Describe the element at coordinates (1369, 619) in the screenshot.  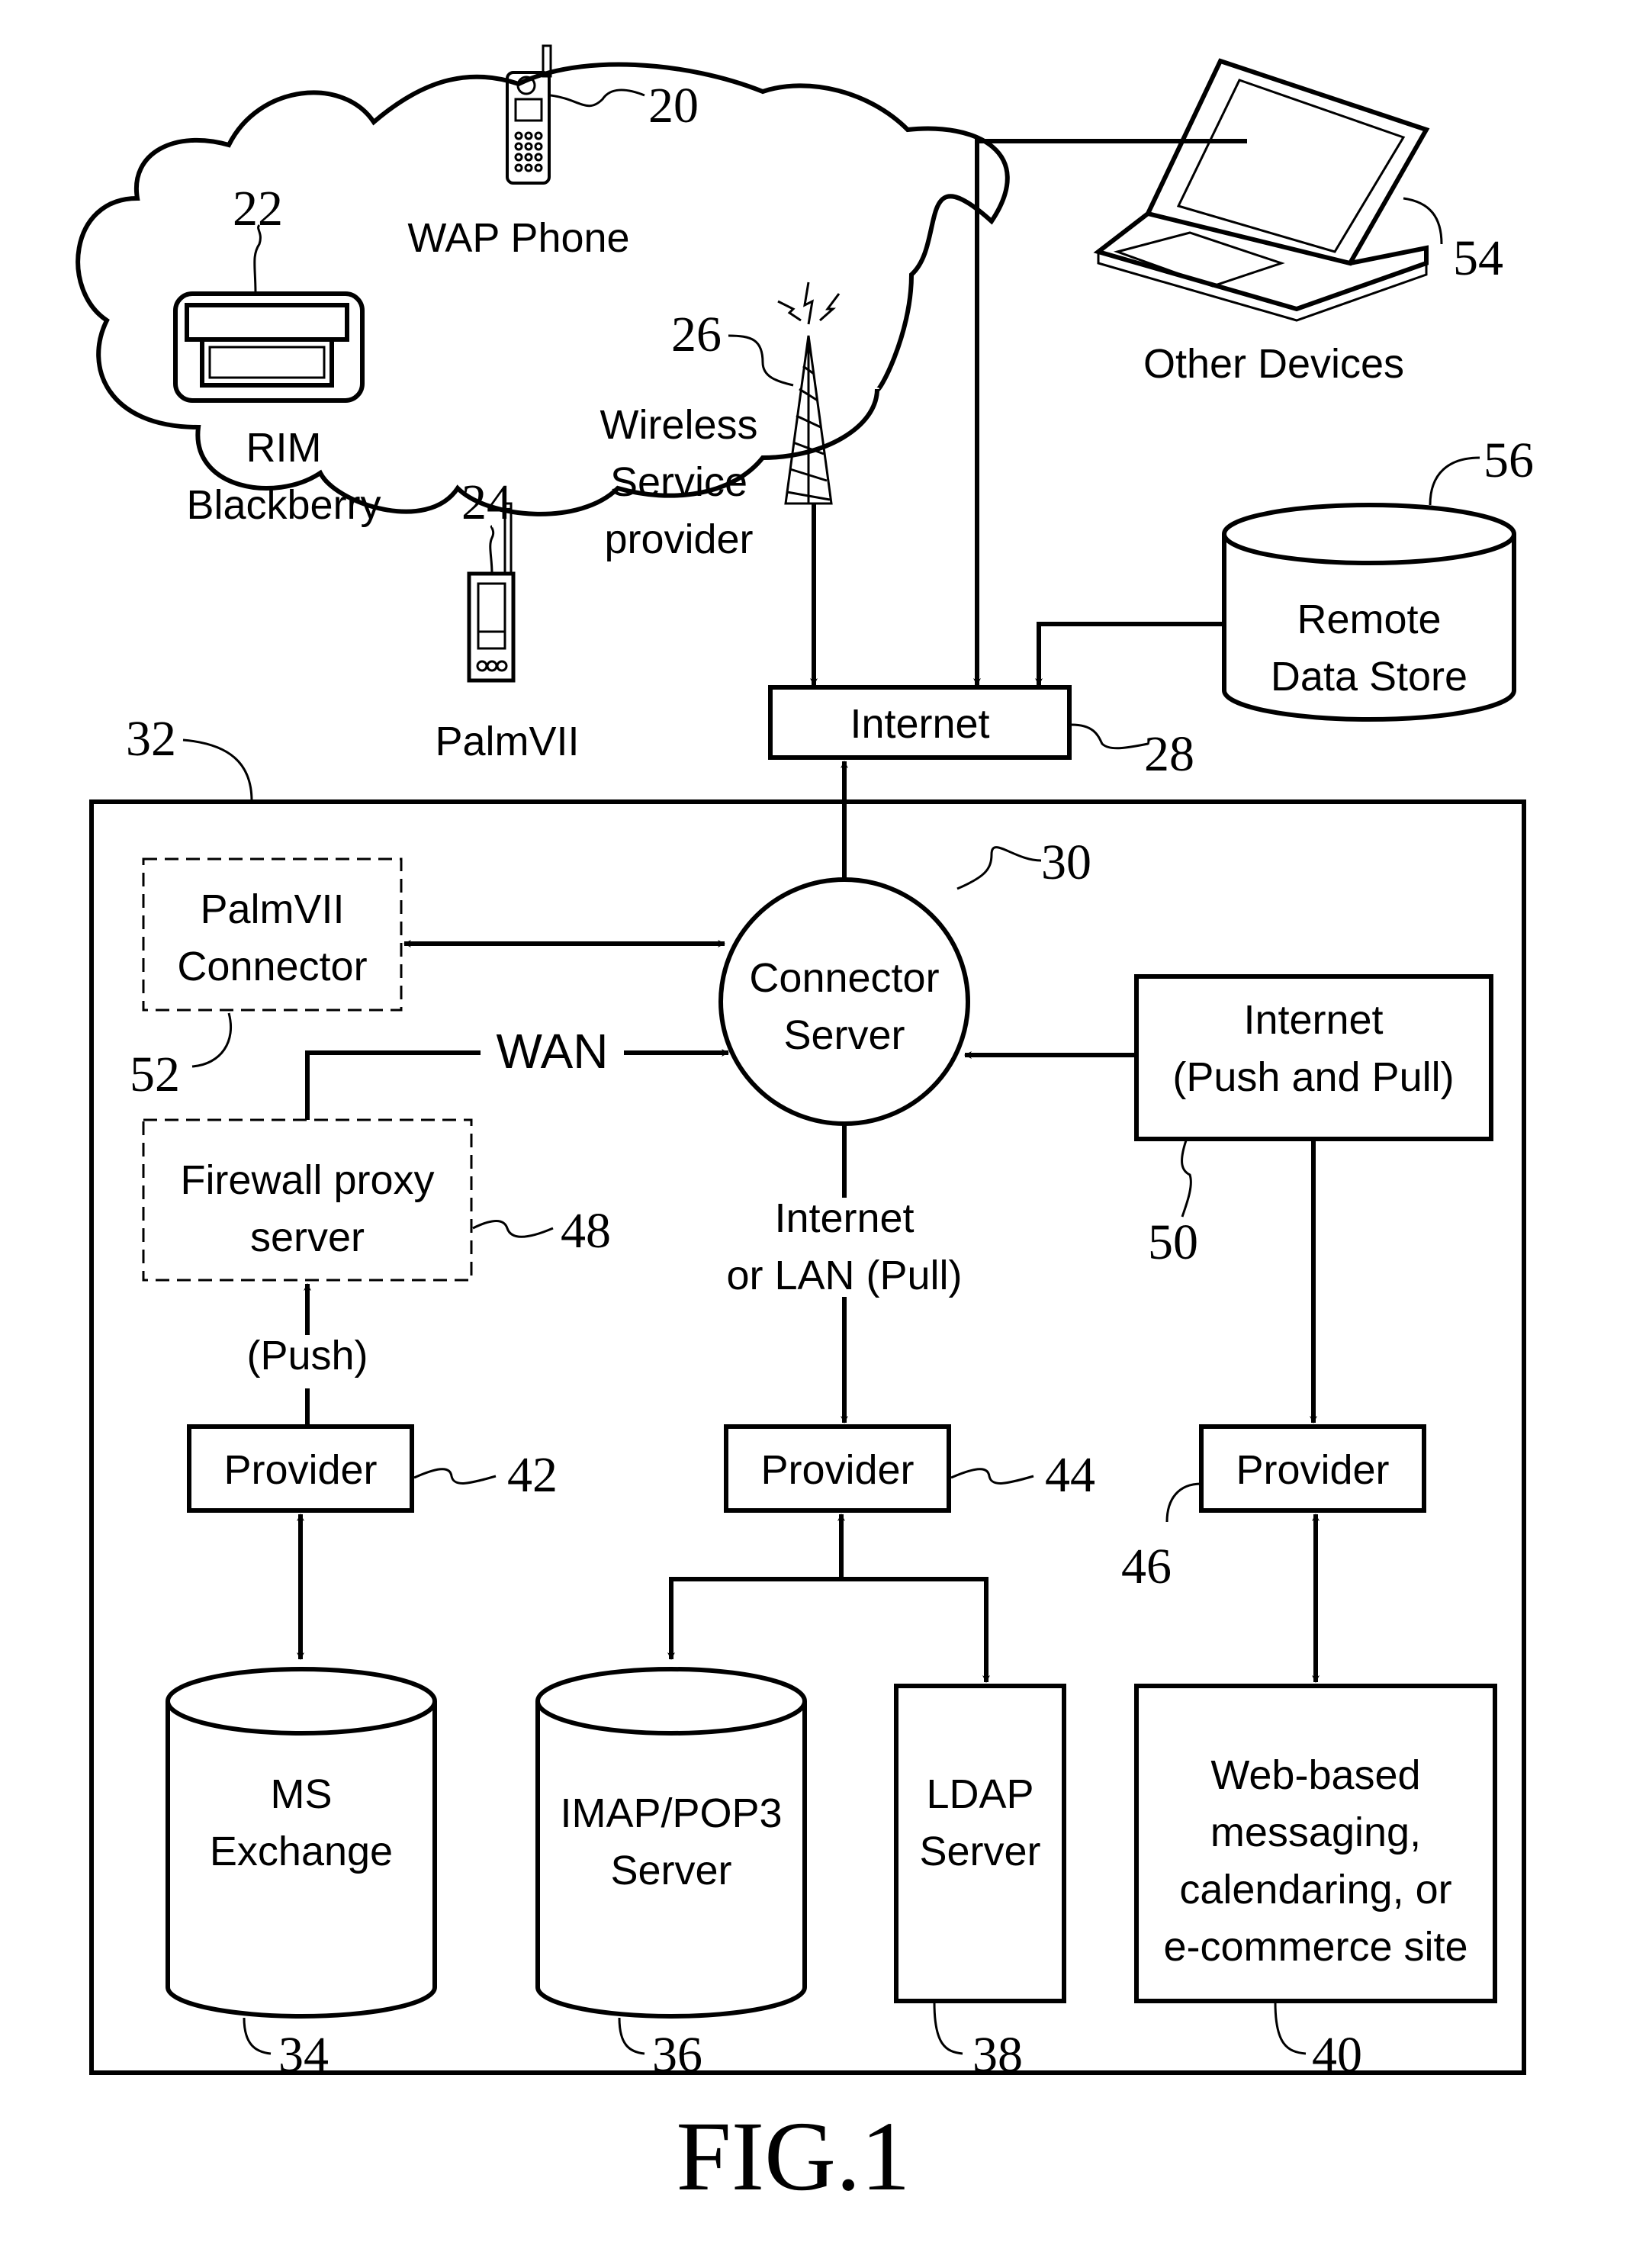
I see `rds-label-1: Remote` at that location.